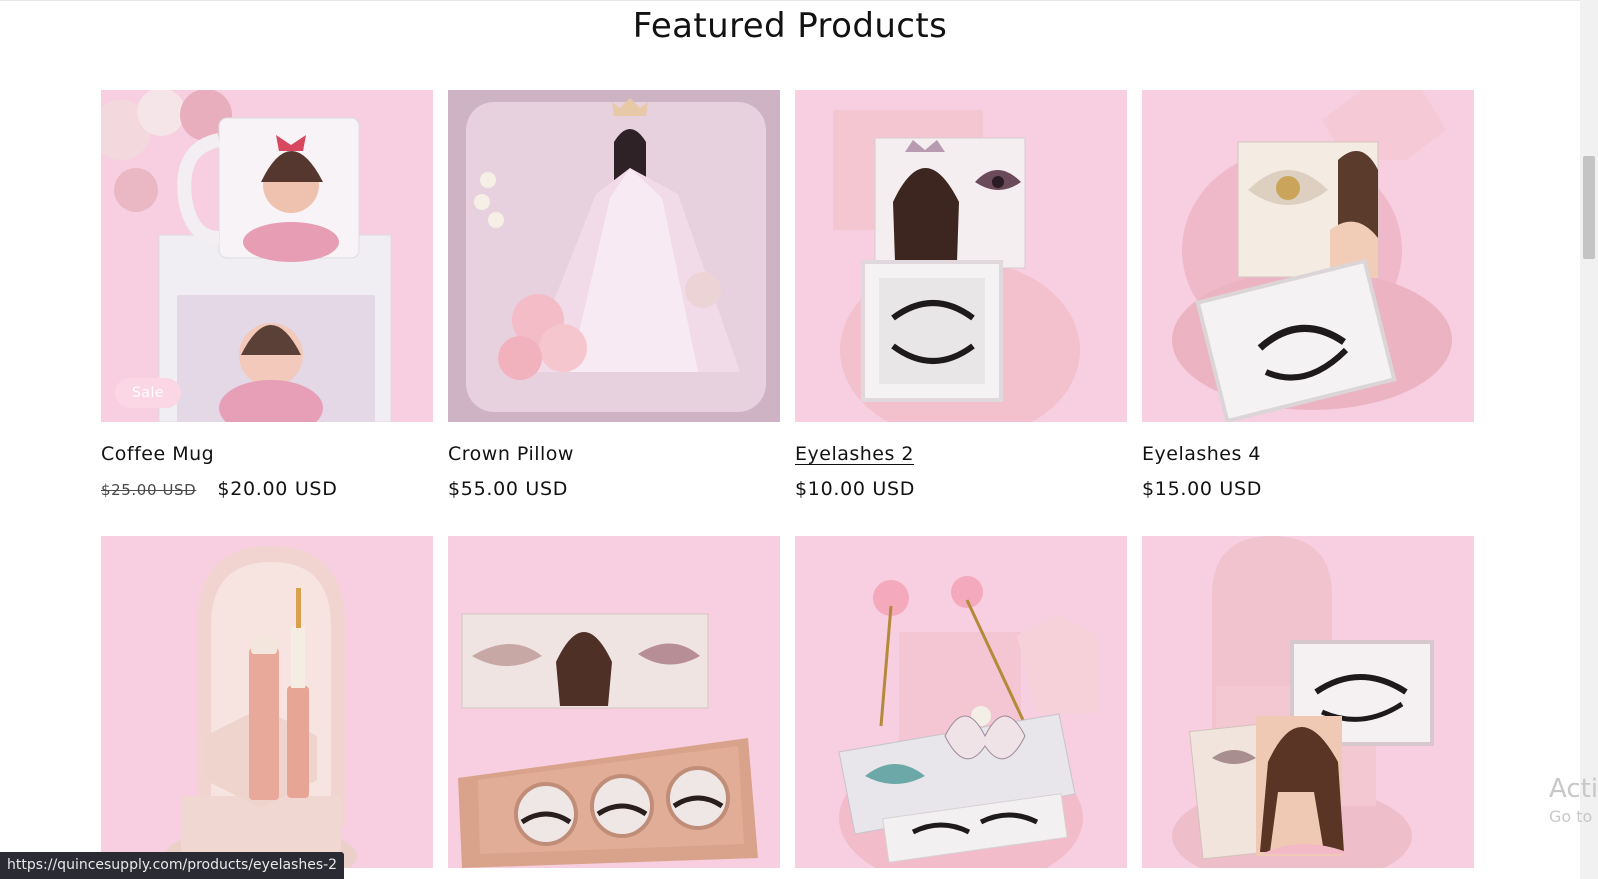 The width and height of the screenshot is (1598, 879). What do you see at coordinates (1573, 789) in the screenshot?
I see `watermark-line-1: Activ` at bounding box center [1573, 789].